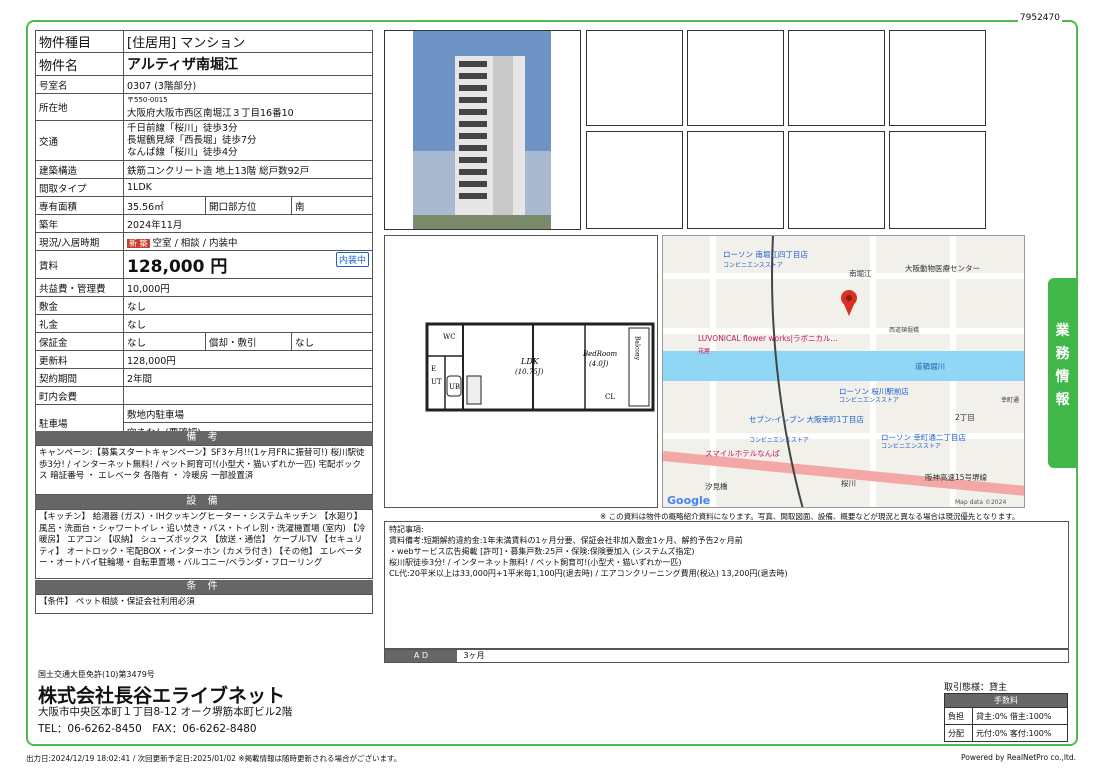 This screenshot has height=779, width=1102. I want to click on rent-cell: 128,000 円 内装中, so click(248, 264).